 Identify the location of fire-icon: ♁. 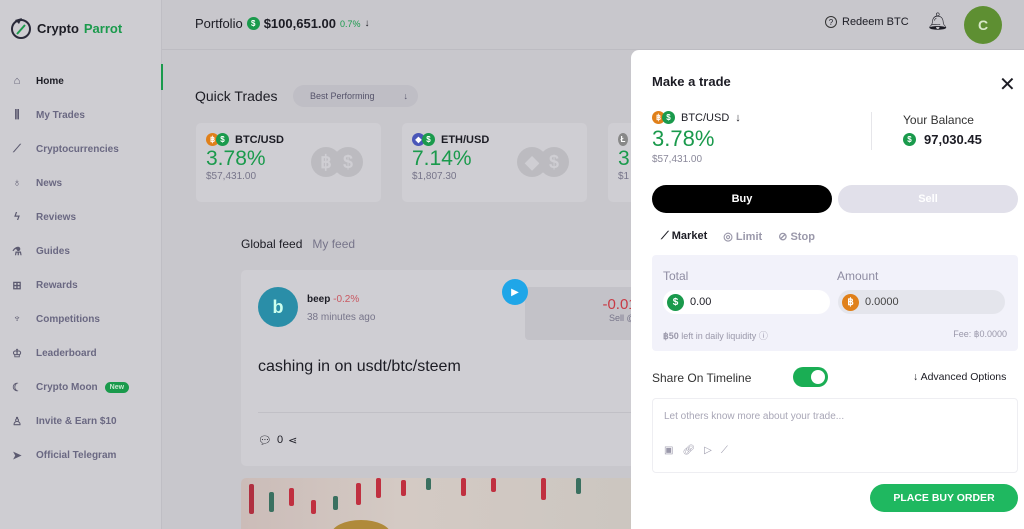
(17, 183).